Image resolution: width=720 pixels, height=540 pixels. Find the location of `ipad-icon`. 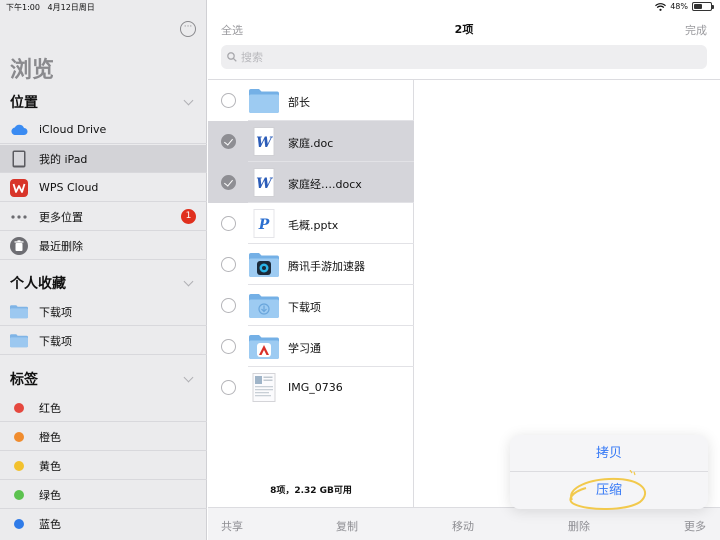

ipad-icon is located at coordinates (19, 159).